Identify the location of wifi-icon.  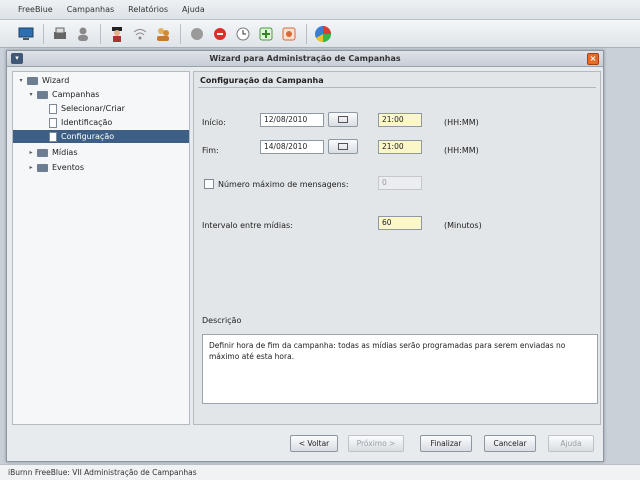
(140, 34).